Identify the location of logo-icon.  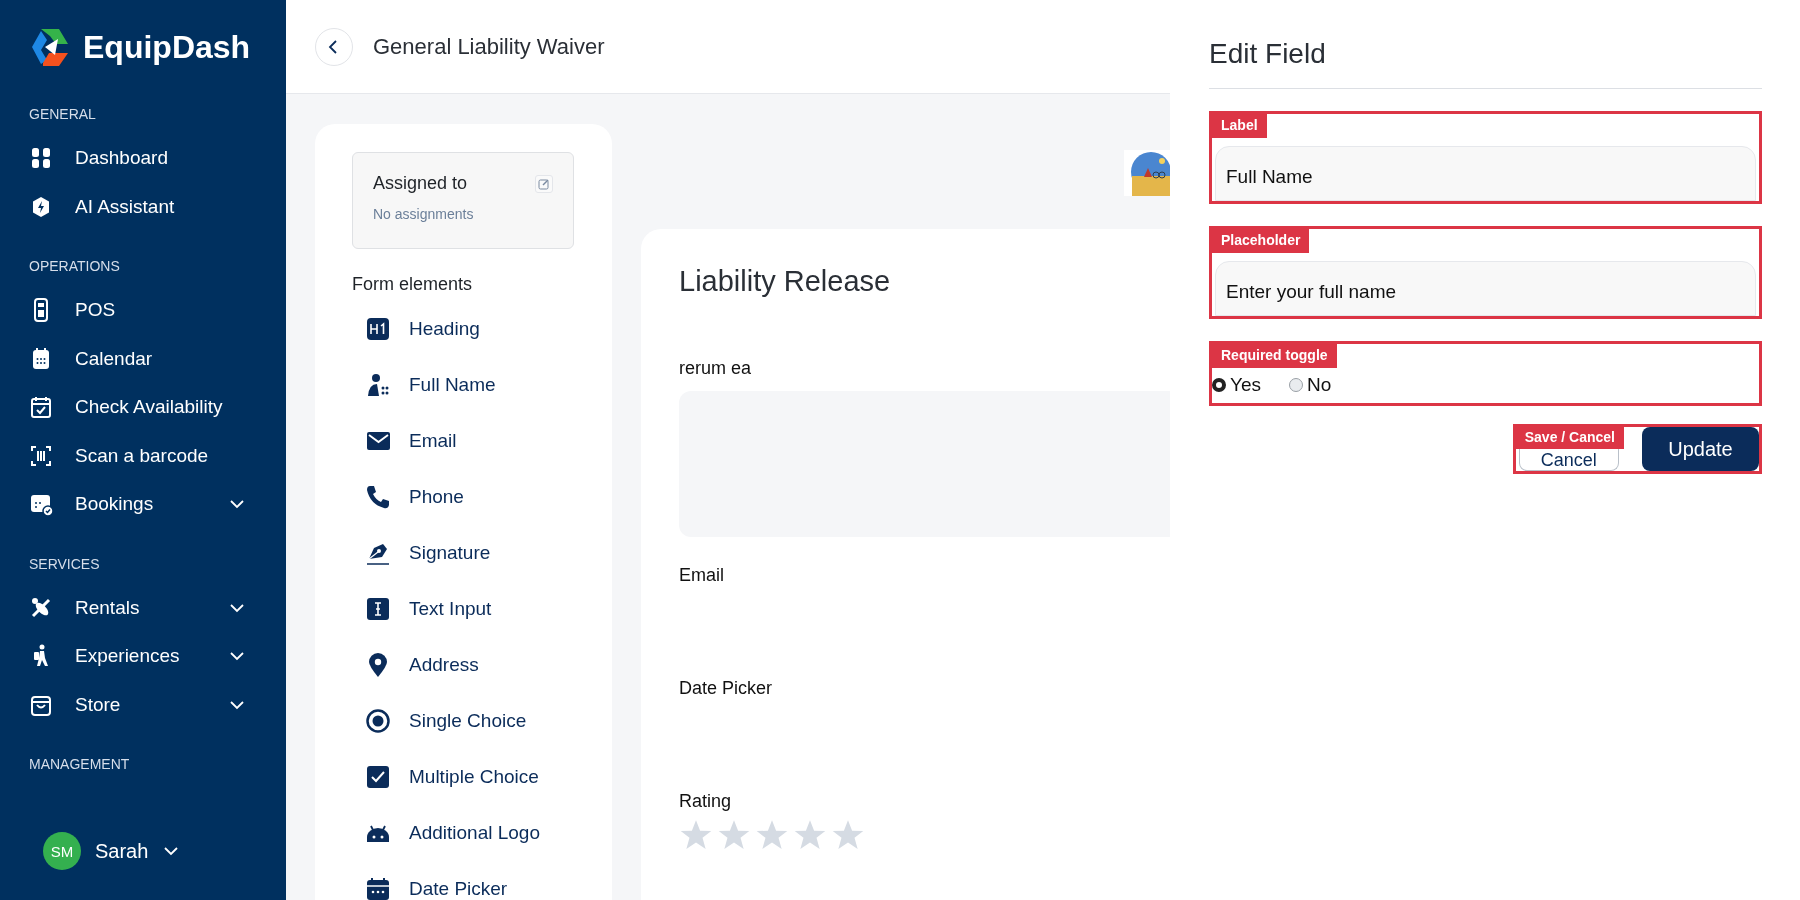
(50, 47).